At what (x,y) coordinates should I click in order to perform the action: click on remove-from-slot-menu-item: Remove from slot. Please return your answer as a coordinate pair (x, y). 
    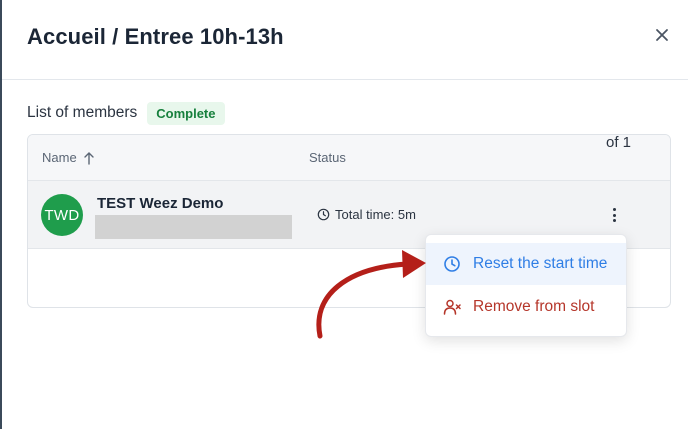
    Looking at the image, I should click on (526, 307).